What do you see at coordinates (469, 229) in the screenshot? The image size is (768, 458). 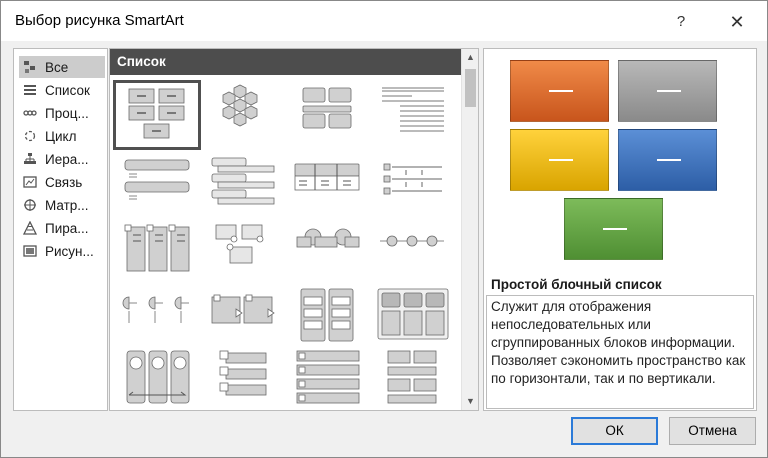 I see `gallery-scrollbar: ▲ ▼` at bounding box center [469, 229].